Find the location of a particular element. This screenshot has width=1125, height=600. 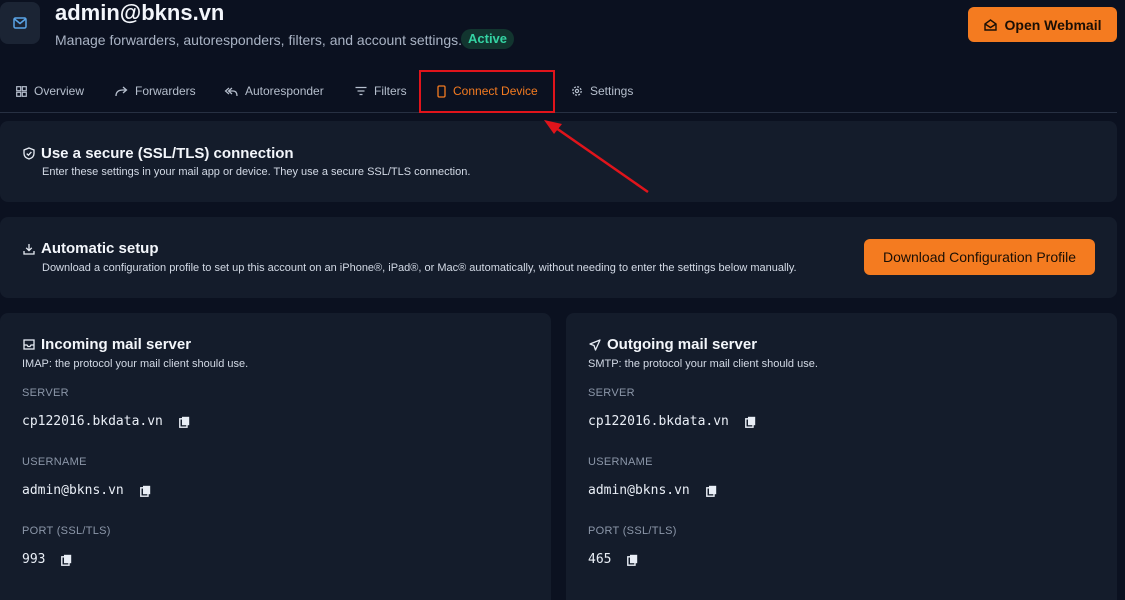

shield-check-icon is located at coordinates (29, 153).